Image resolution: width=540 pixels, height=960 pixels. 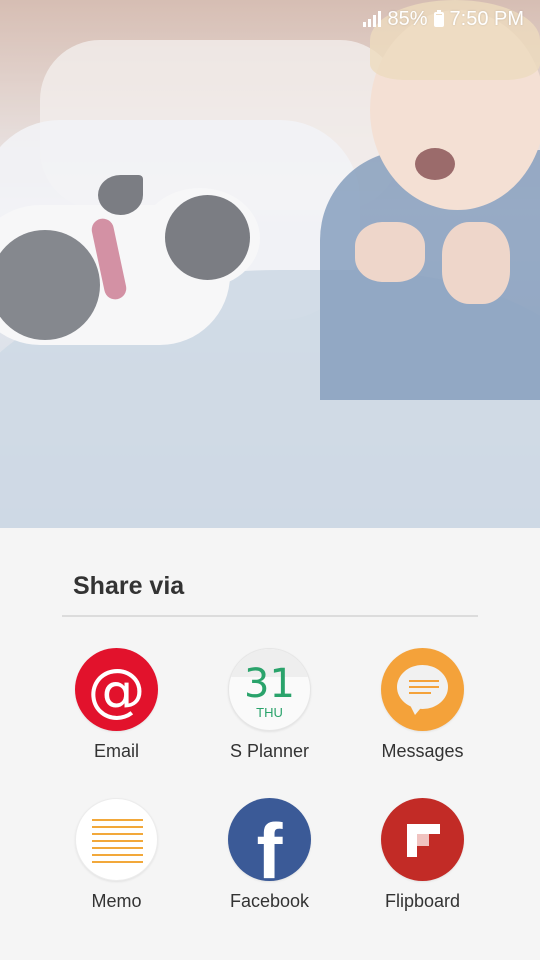 I want to click on status-bar: 85% 7:50 PM, so click(x=270, y=19).